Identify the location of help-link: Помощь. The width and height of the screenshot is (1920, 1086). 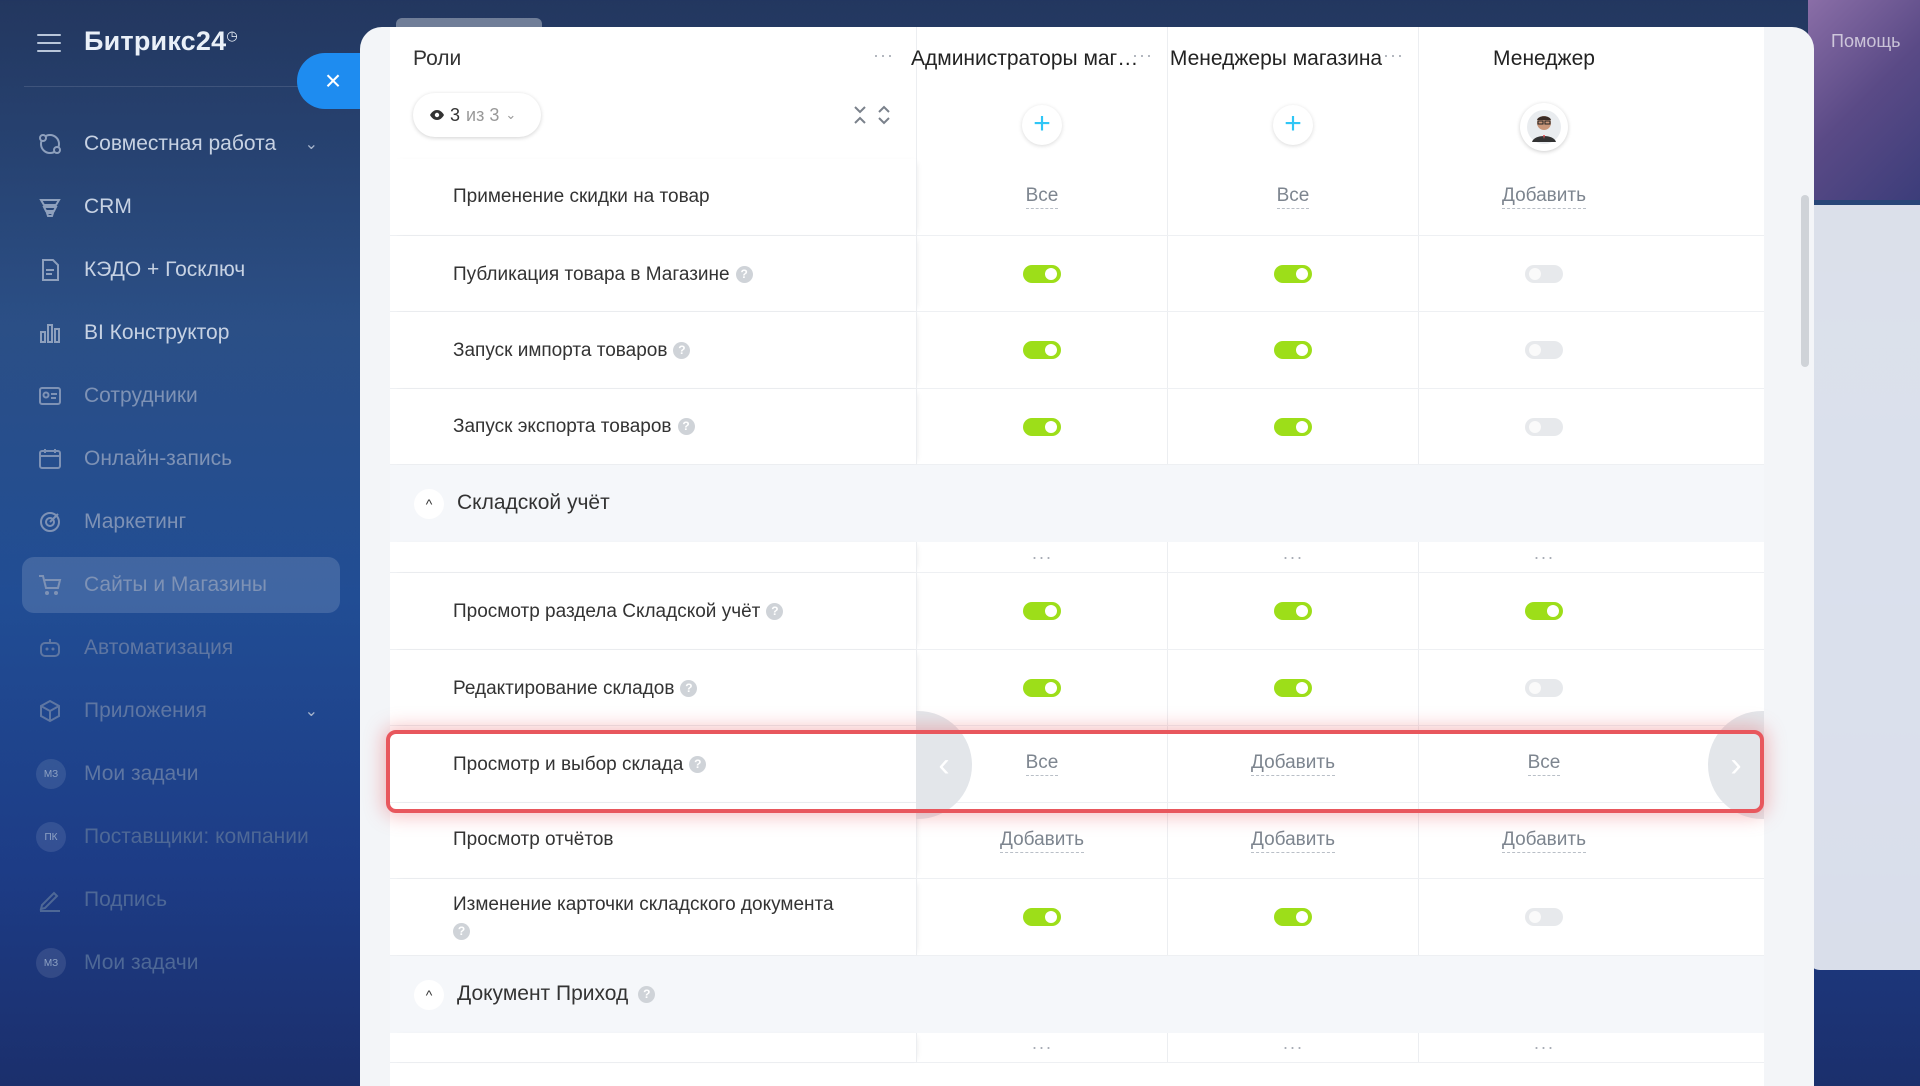
(1866, 41).